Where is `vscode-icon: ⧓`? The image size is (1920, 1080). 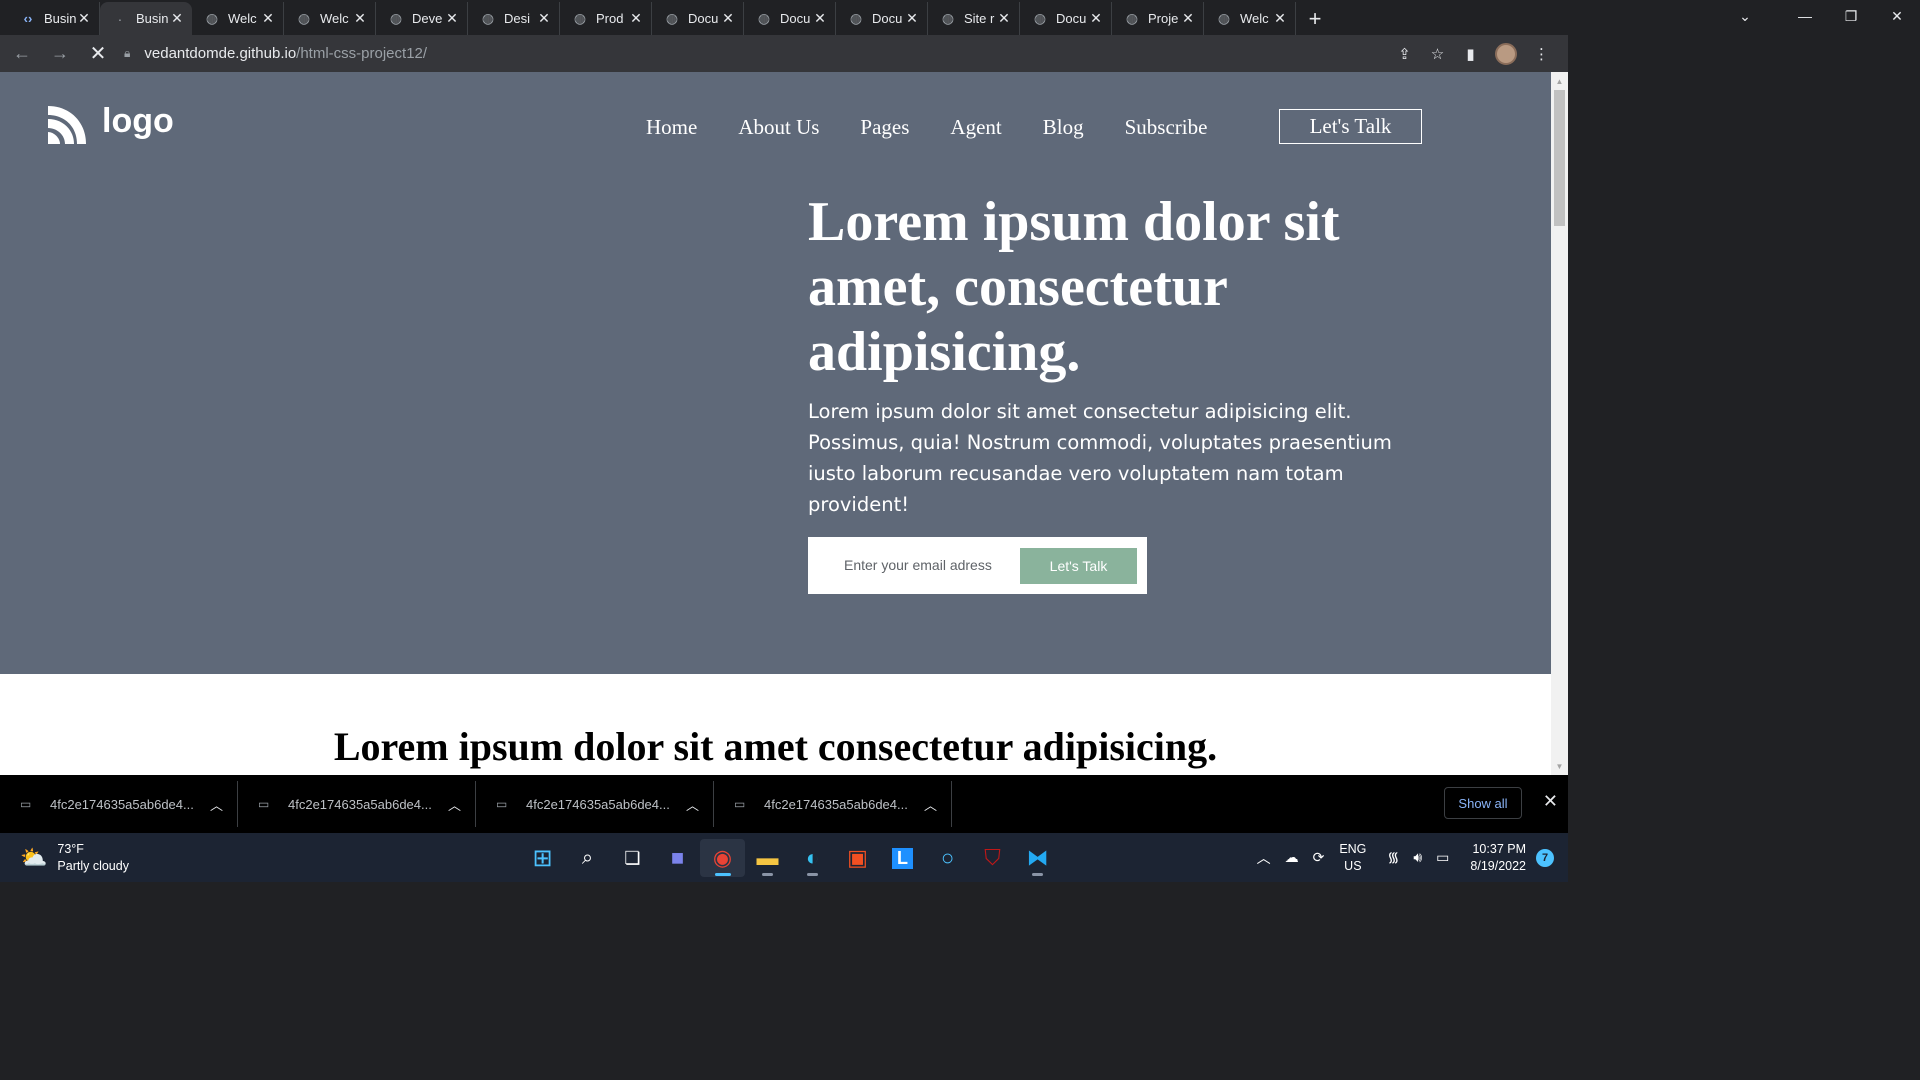
vscode-icon: ⧓ is located at coordinates (1037, 858).